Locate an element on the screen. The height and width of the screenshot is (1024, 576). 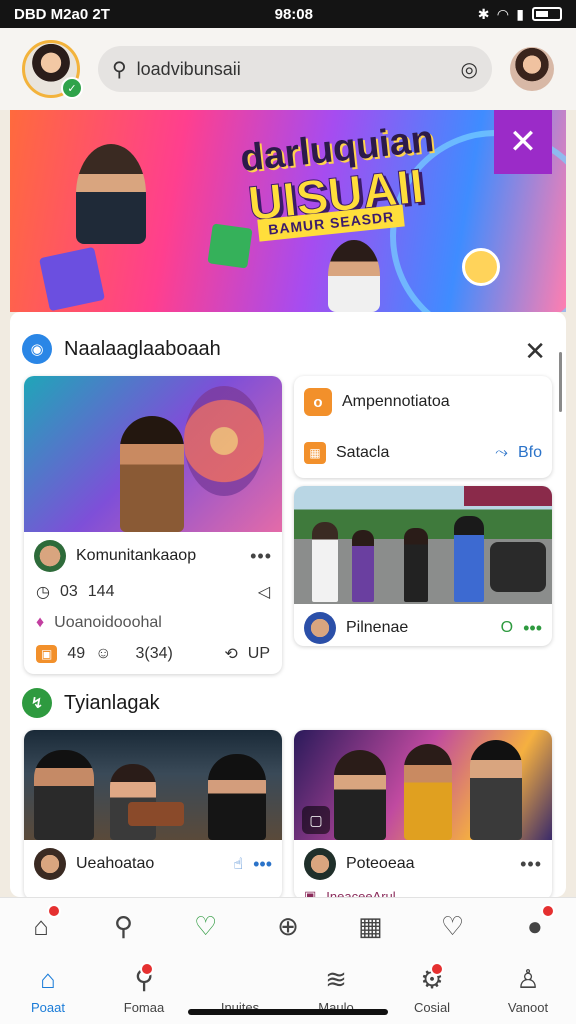
tab-menu: ≋ Maulo is located at coordinates (336, 989).